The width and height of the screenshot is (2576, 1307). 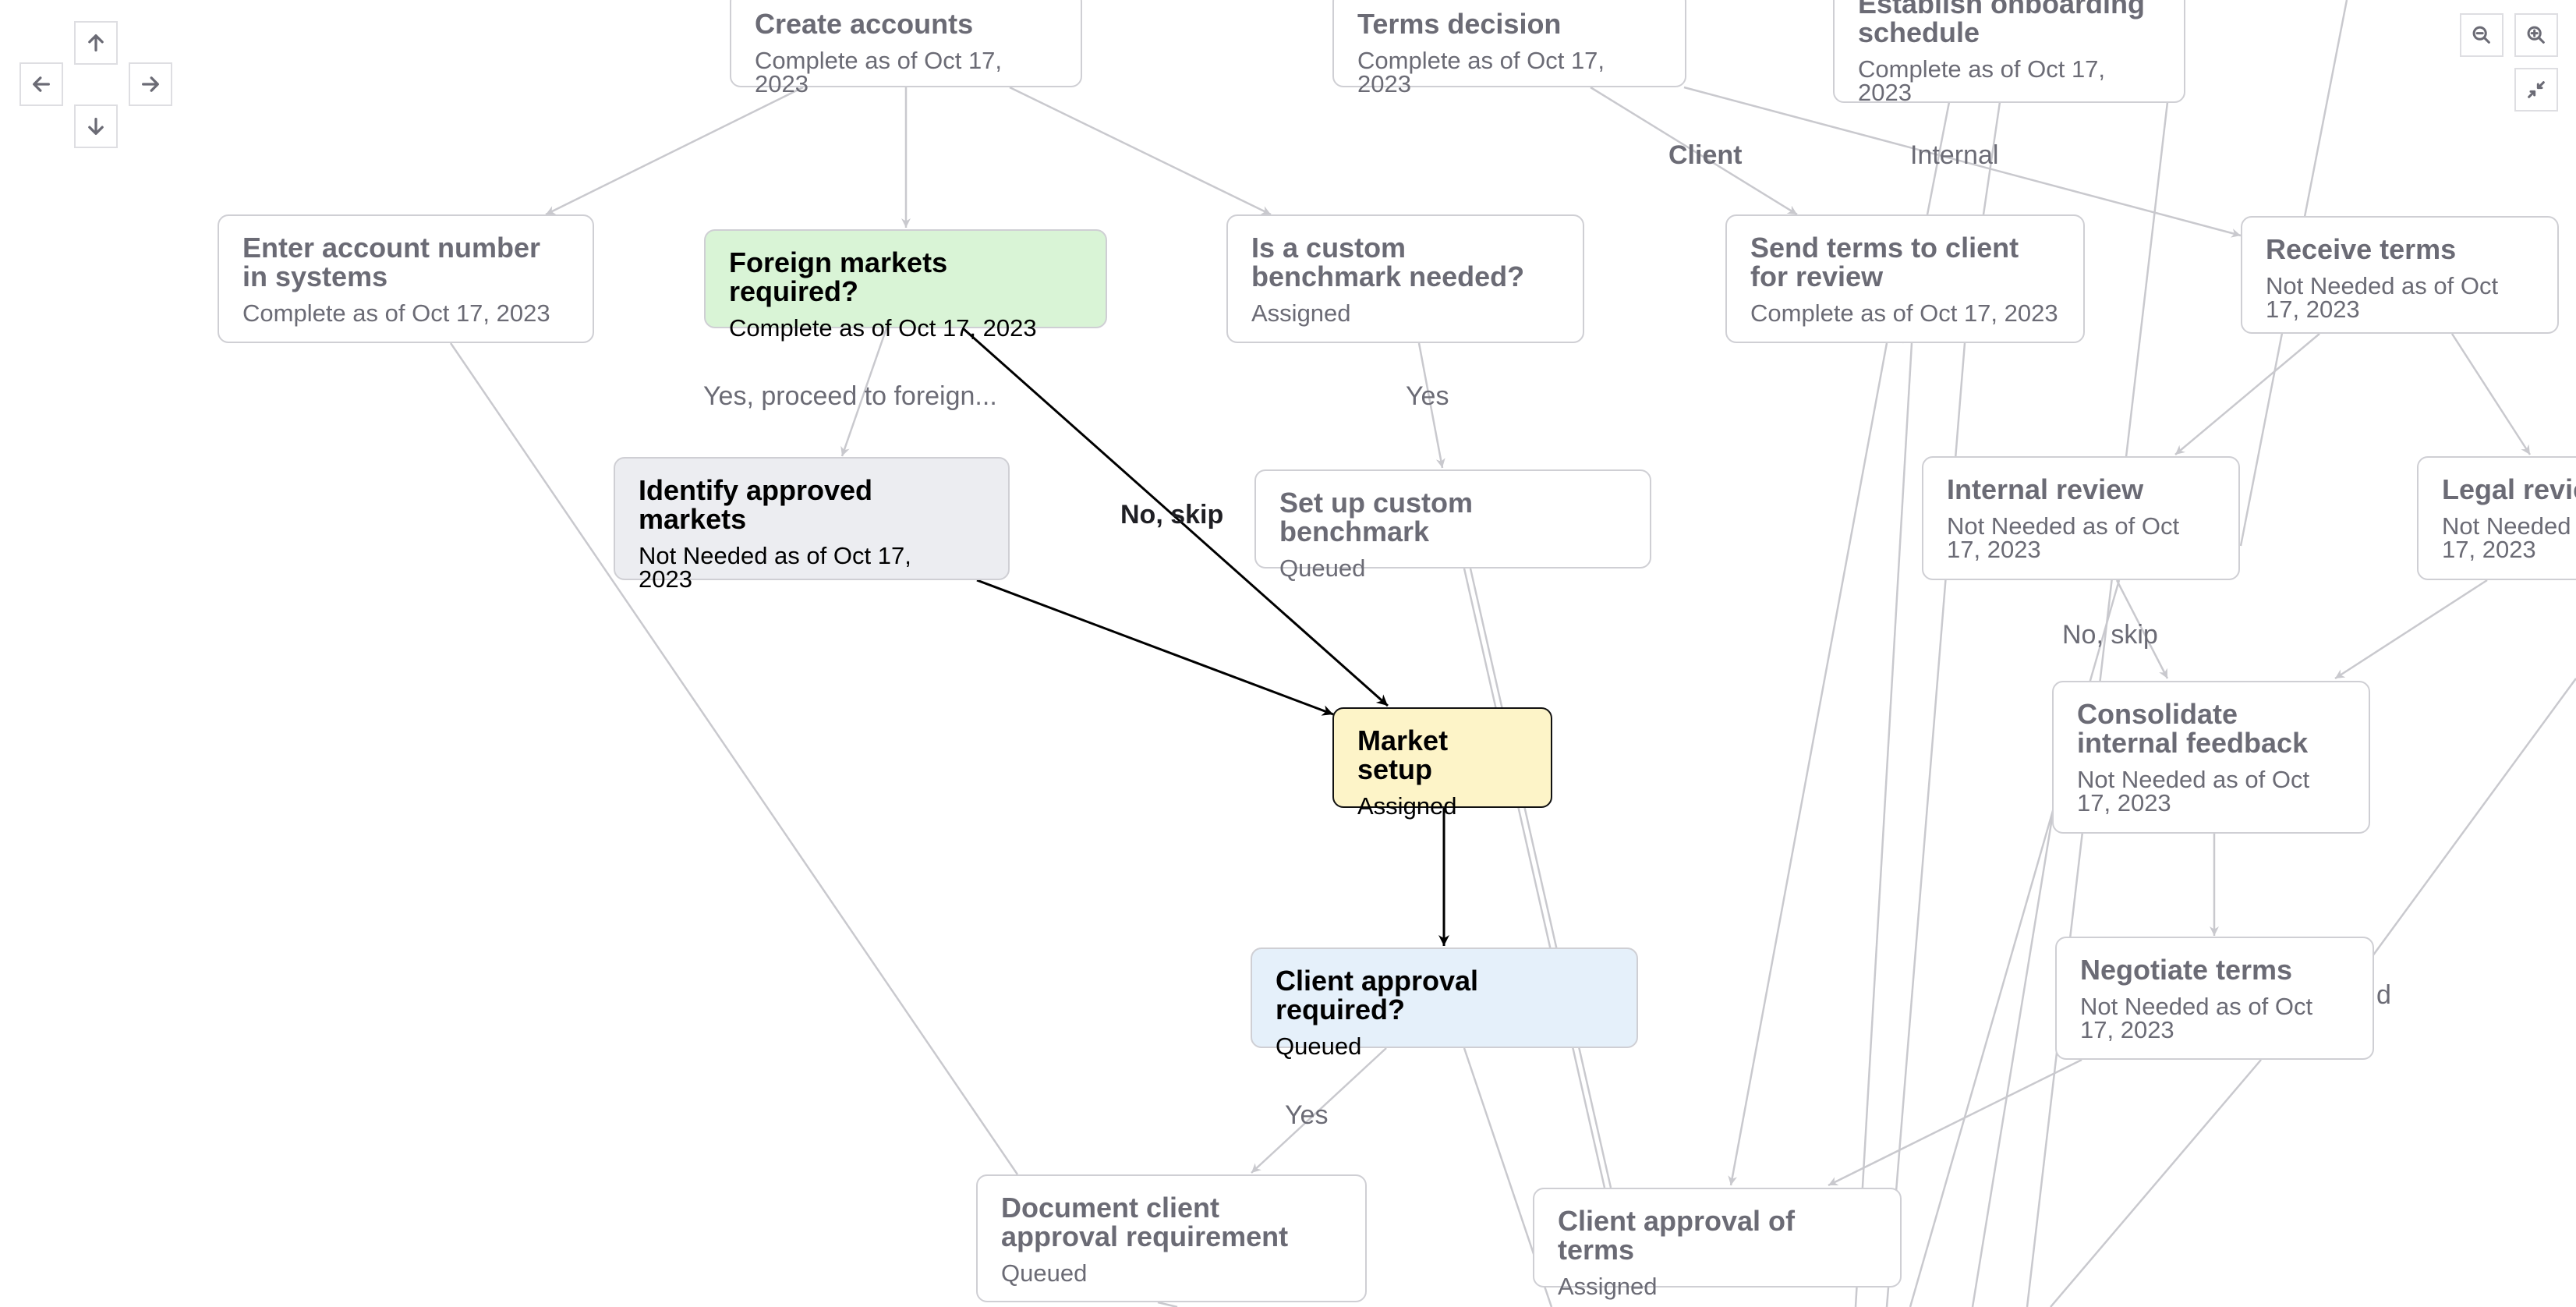 I want to click on zoom-in-icon, so click(x=2536, y=35).